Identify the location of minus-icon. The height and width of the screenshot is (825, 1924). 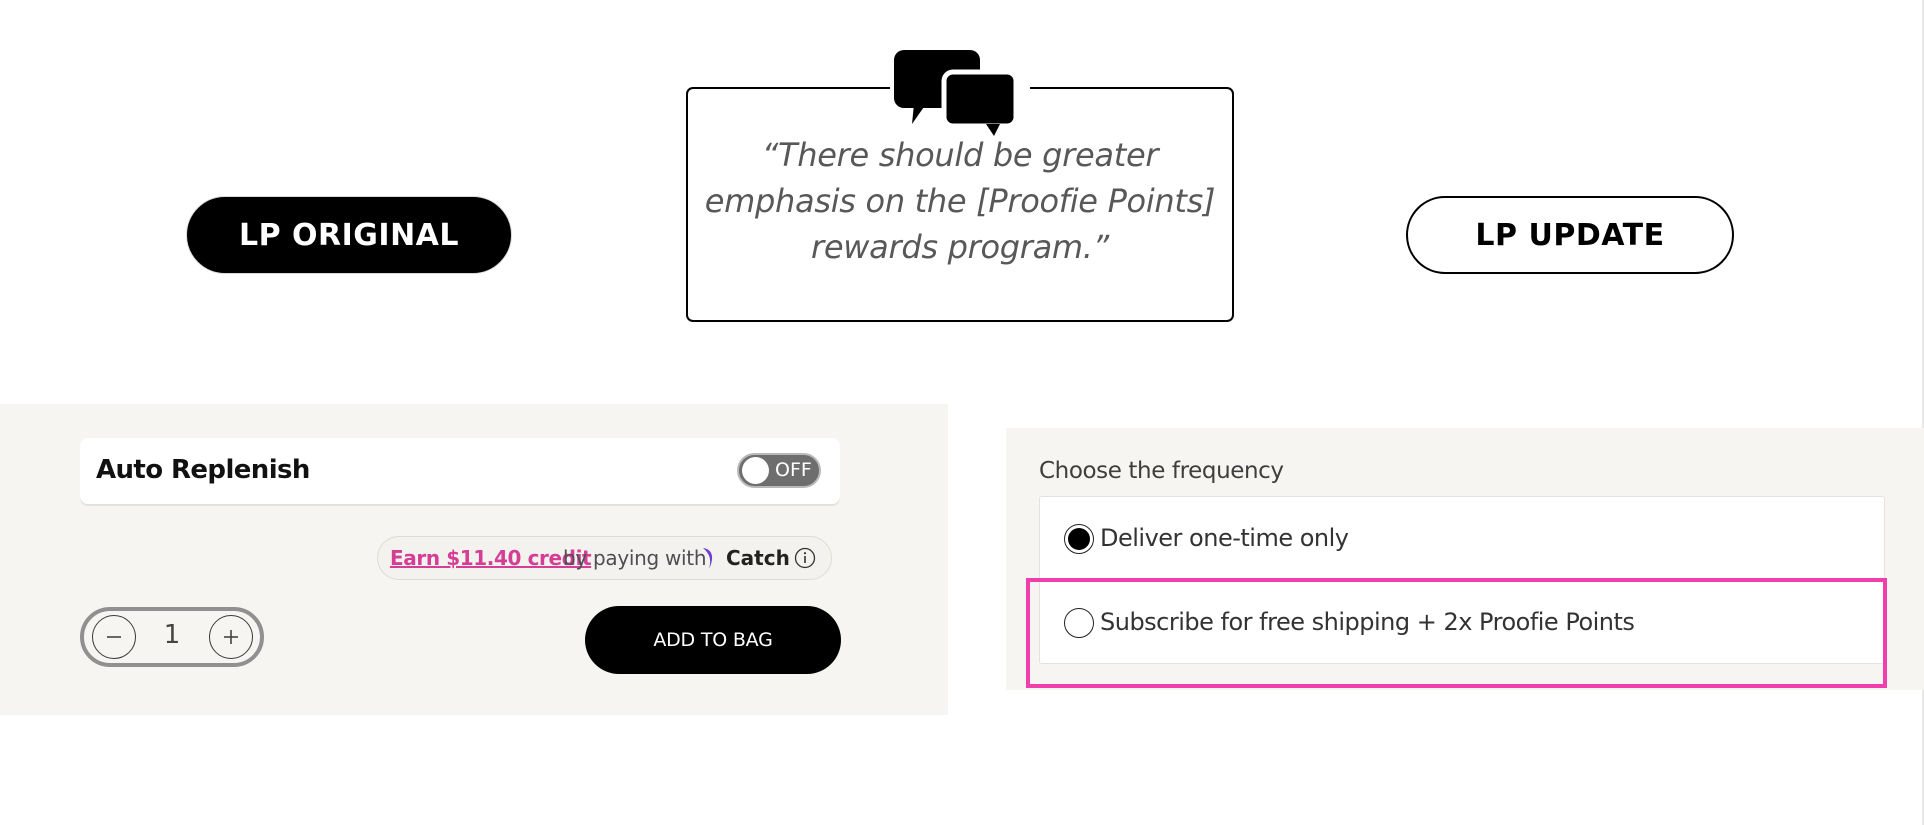
(114, 637).